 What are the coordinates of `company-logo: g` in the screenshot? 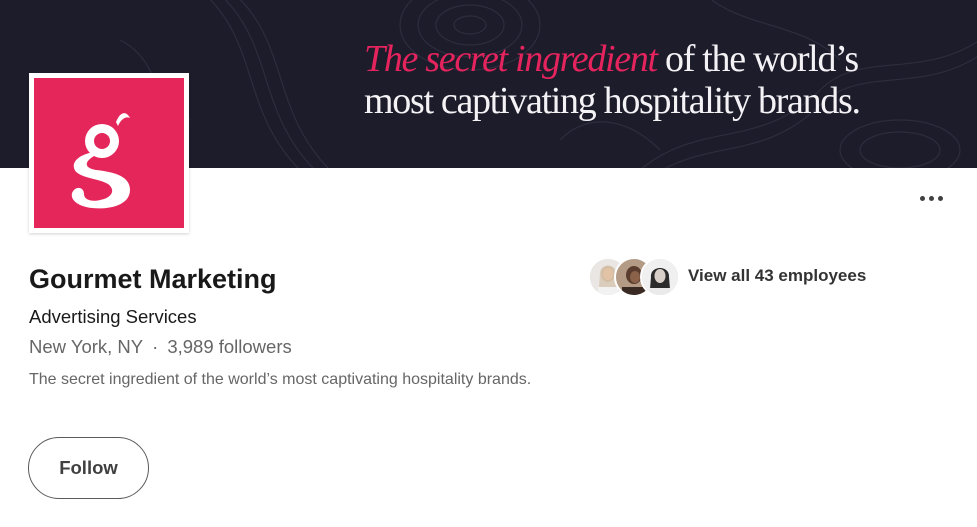 It's located at (109, 153).